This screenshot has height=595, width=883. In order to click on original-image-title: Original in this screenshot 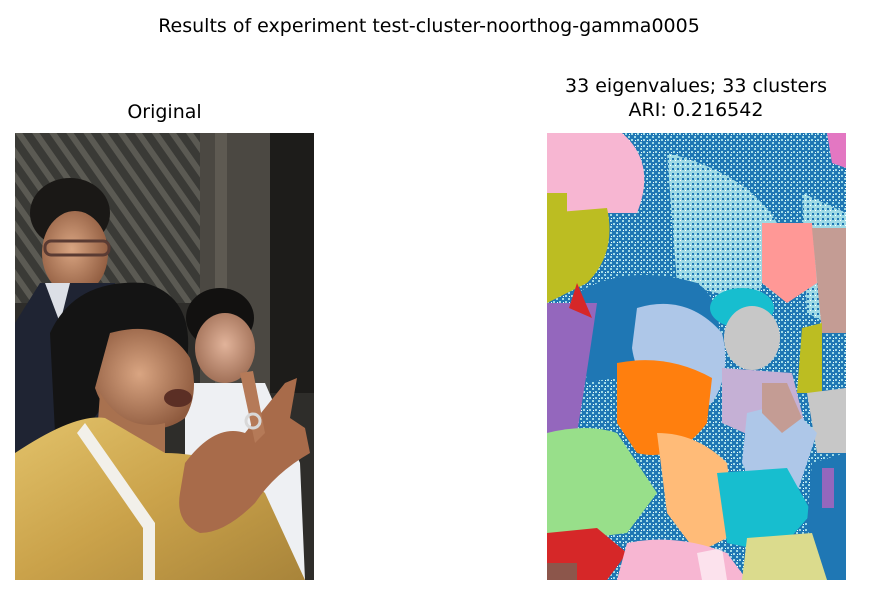, I will do `click(164, 112)`.